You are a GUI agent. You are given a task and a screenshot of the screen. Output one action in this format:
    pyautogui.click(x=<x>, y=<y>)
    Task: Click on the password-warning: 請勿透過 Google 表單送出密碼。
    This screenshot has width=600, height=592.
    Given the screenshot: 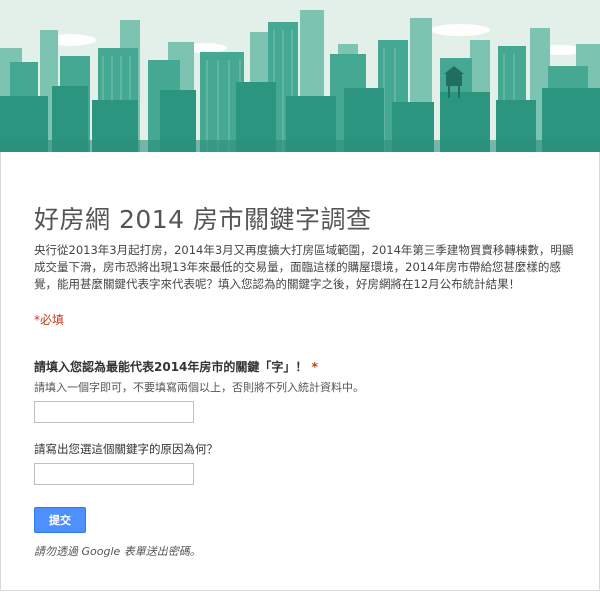 What is the action you would take?
    pyautogui.click(x=117, y=551)
    